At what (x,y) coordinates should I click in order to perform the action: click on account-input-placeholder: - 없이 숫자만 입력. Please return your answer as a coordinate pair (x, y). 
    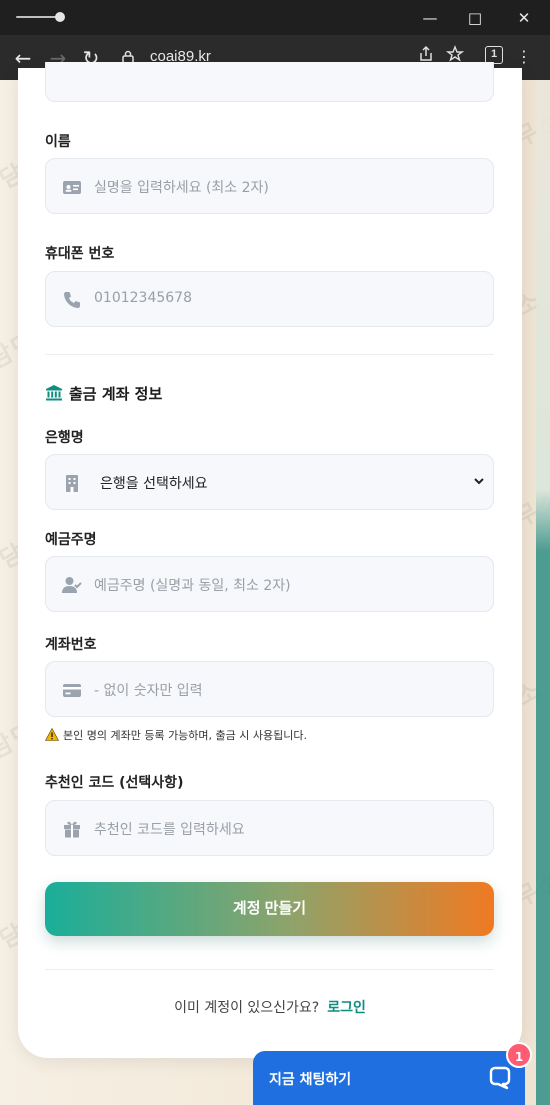
    Looking at the image, I should click on (148, 690).